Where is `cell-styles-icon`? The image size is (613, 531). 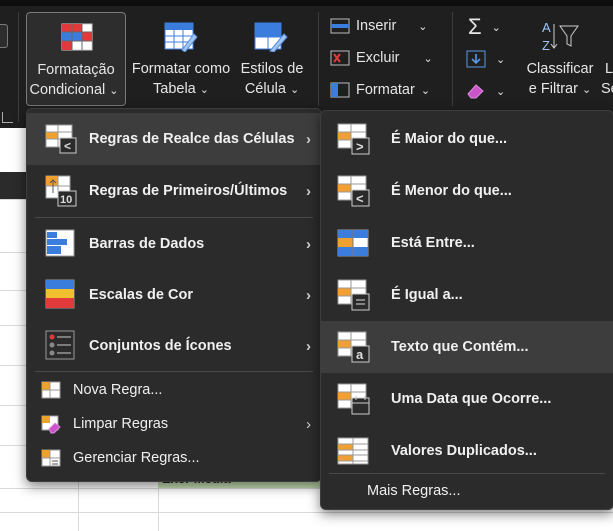
cell-styles-icon is located at coordinates (271, 37).